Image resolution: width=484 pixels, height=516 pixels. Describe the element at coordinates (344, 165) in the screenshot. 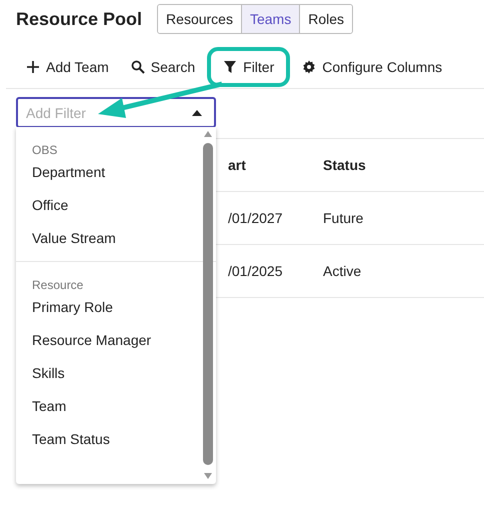

I see `column-header: Status` at that location.